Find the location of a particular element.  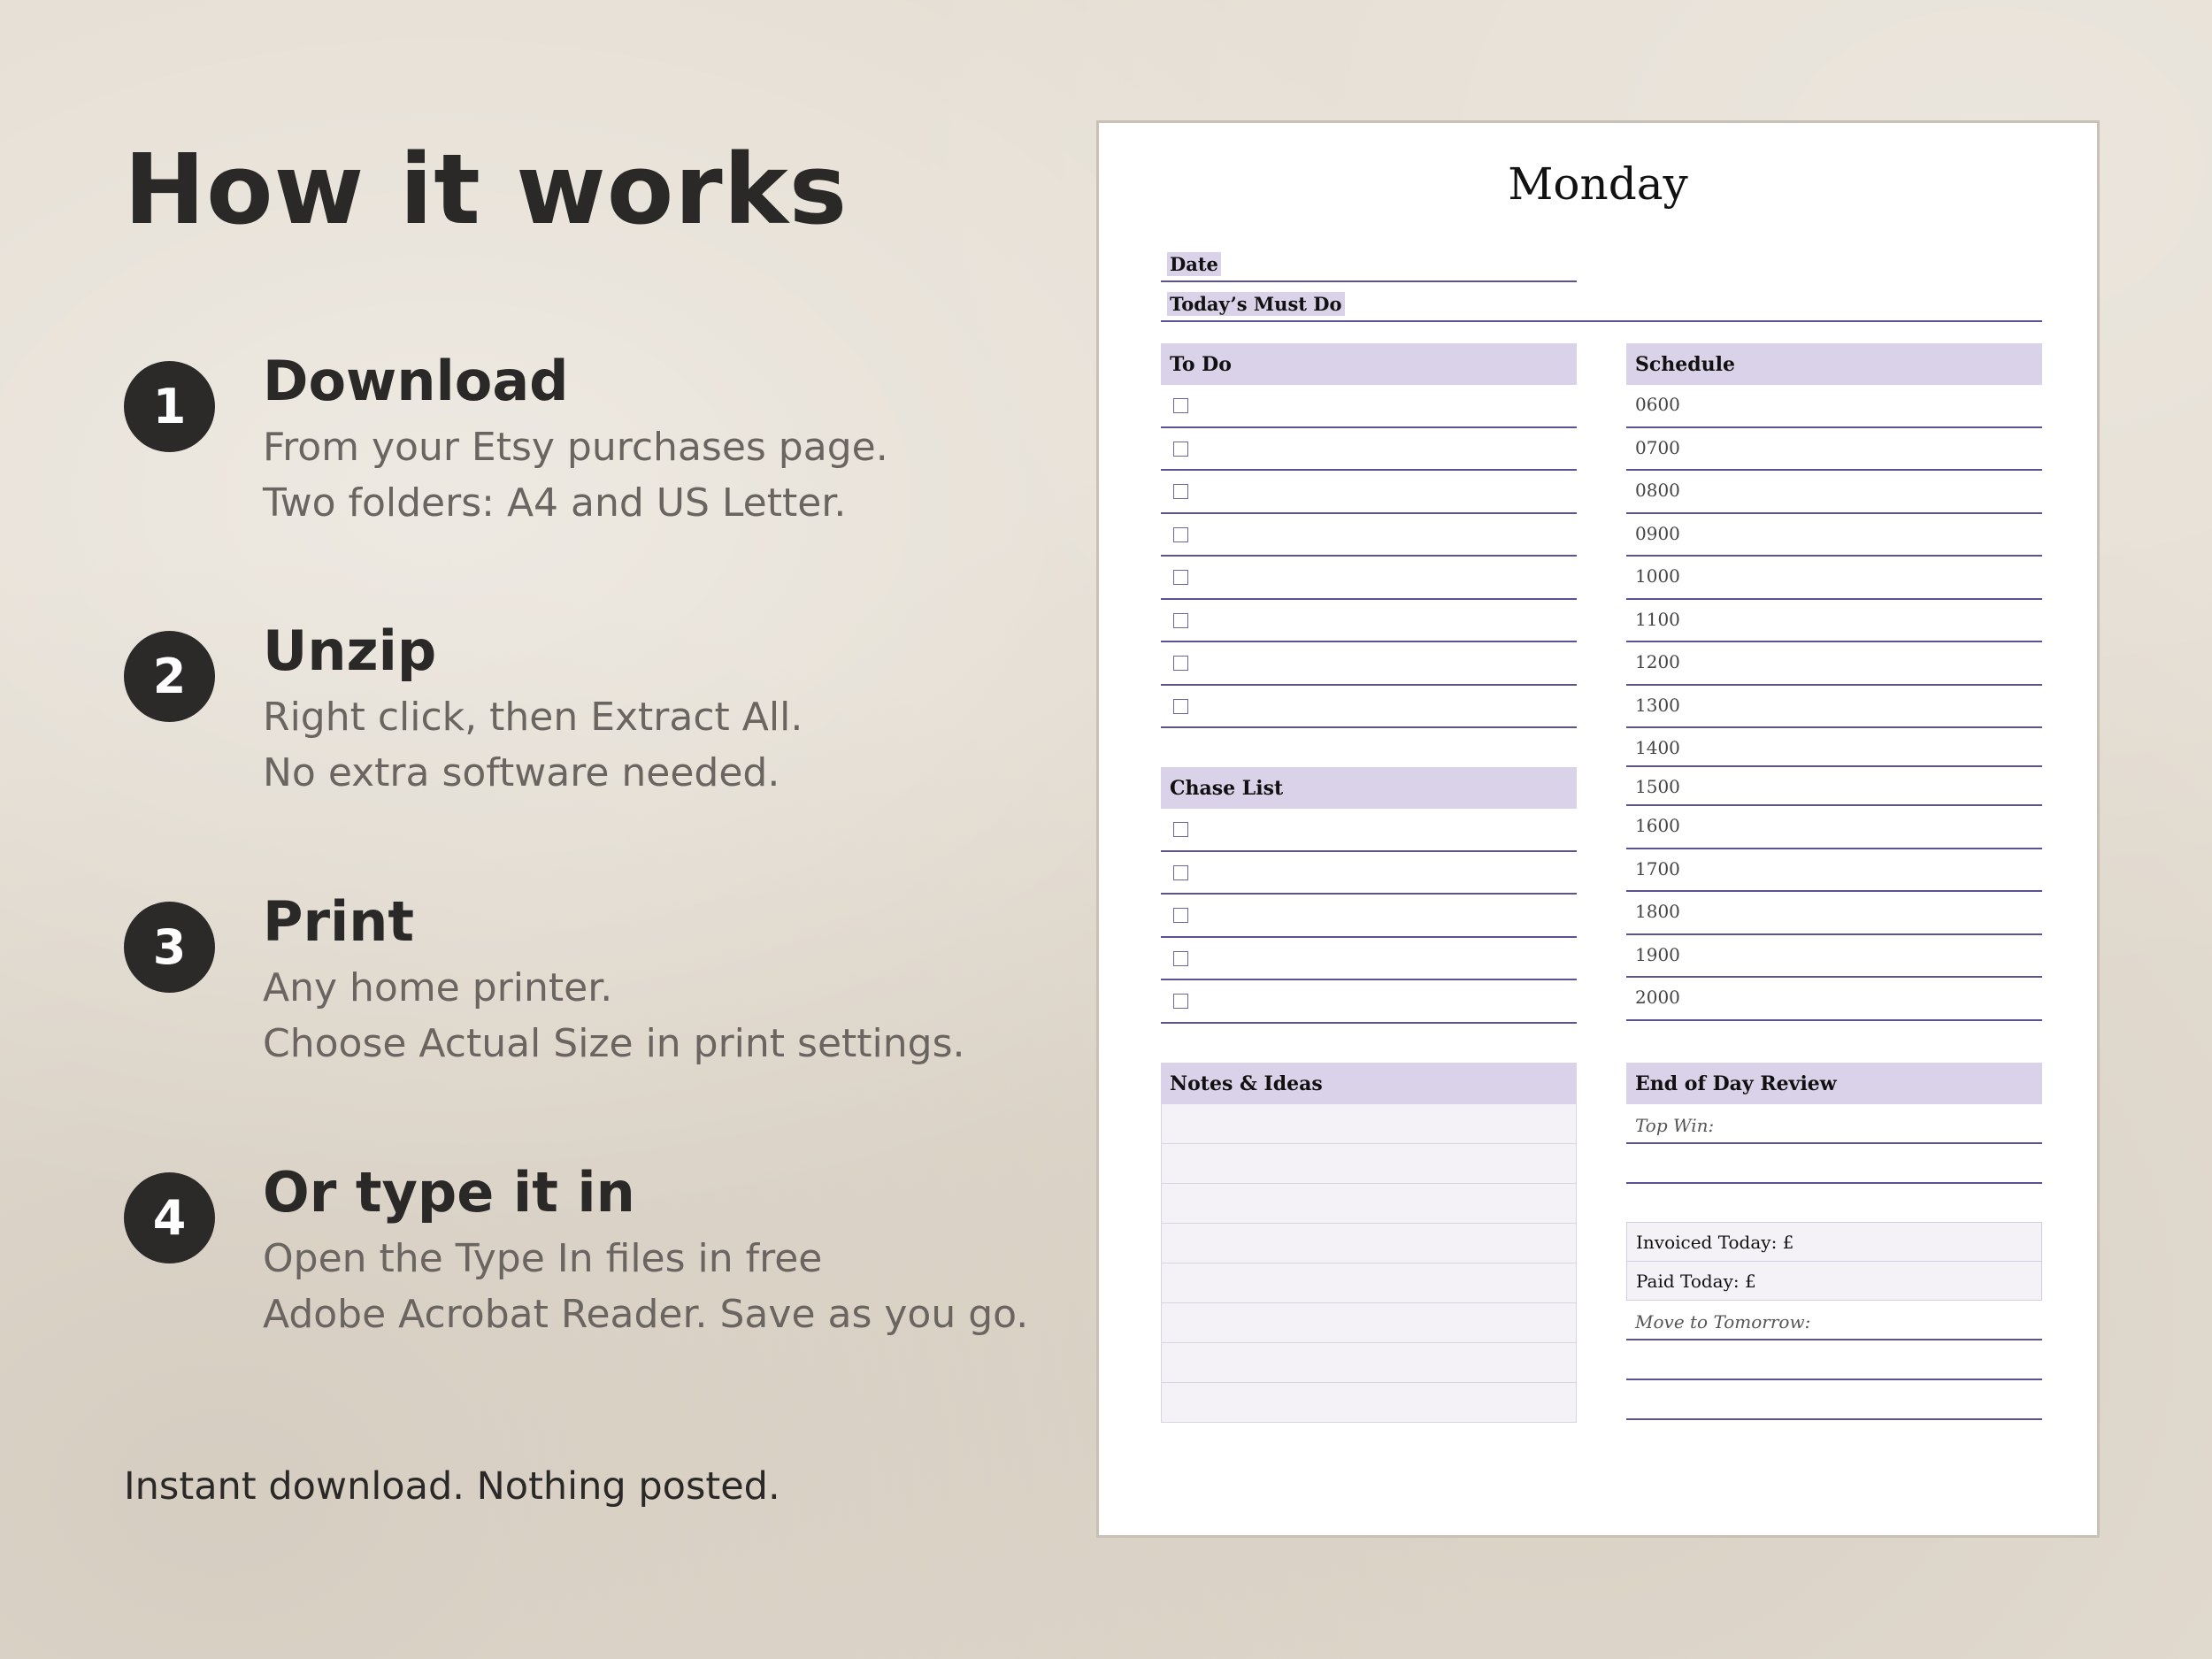

chase-list-header: Chase List is located at coordinates (1369, 788).